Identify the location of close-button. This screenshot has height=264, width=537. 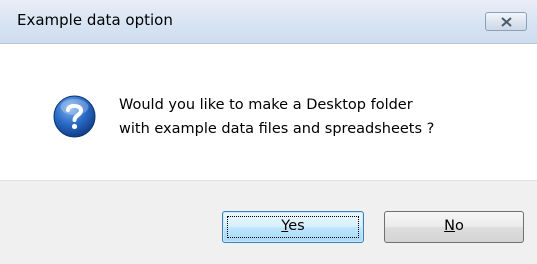
(506, 21).